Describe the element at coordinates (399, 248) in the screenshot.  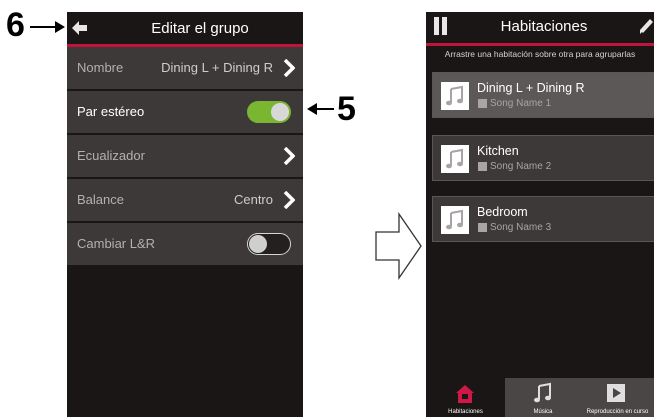
I see `transition-arrow-icon` at that location.